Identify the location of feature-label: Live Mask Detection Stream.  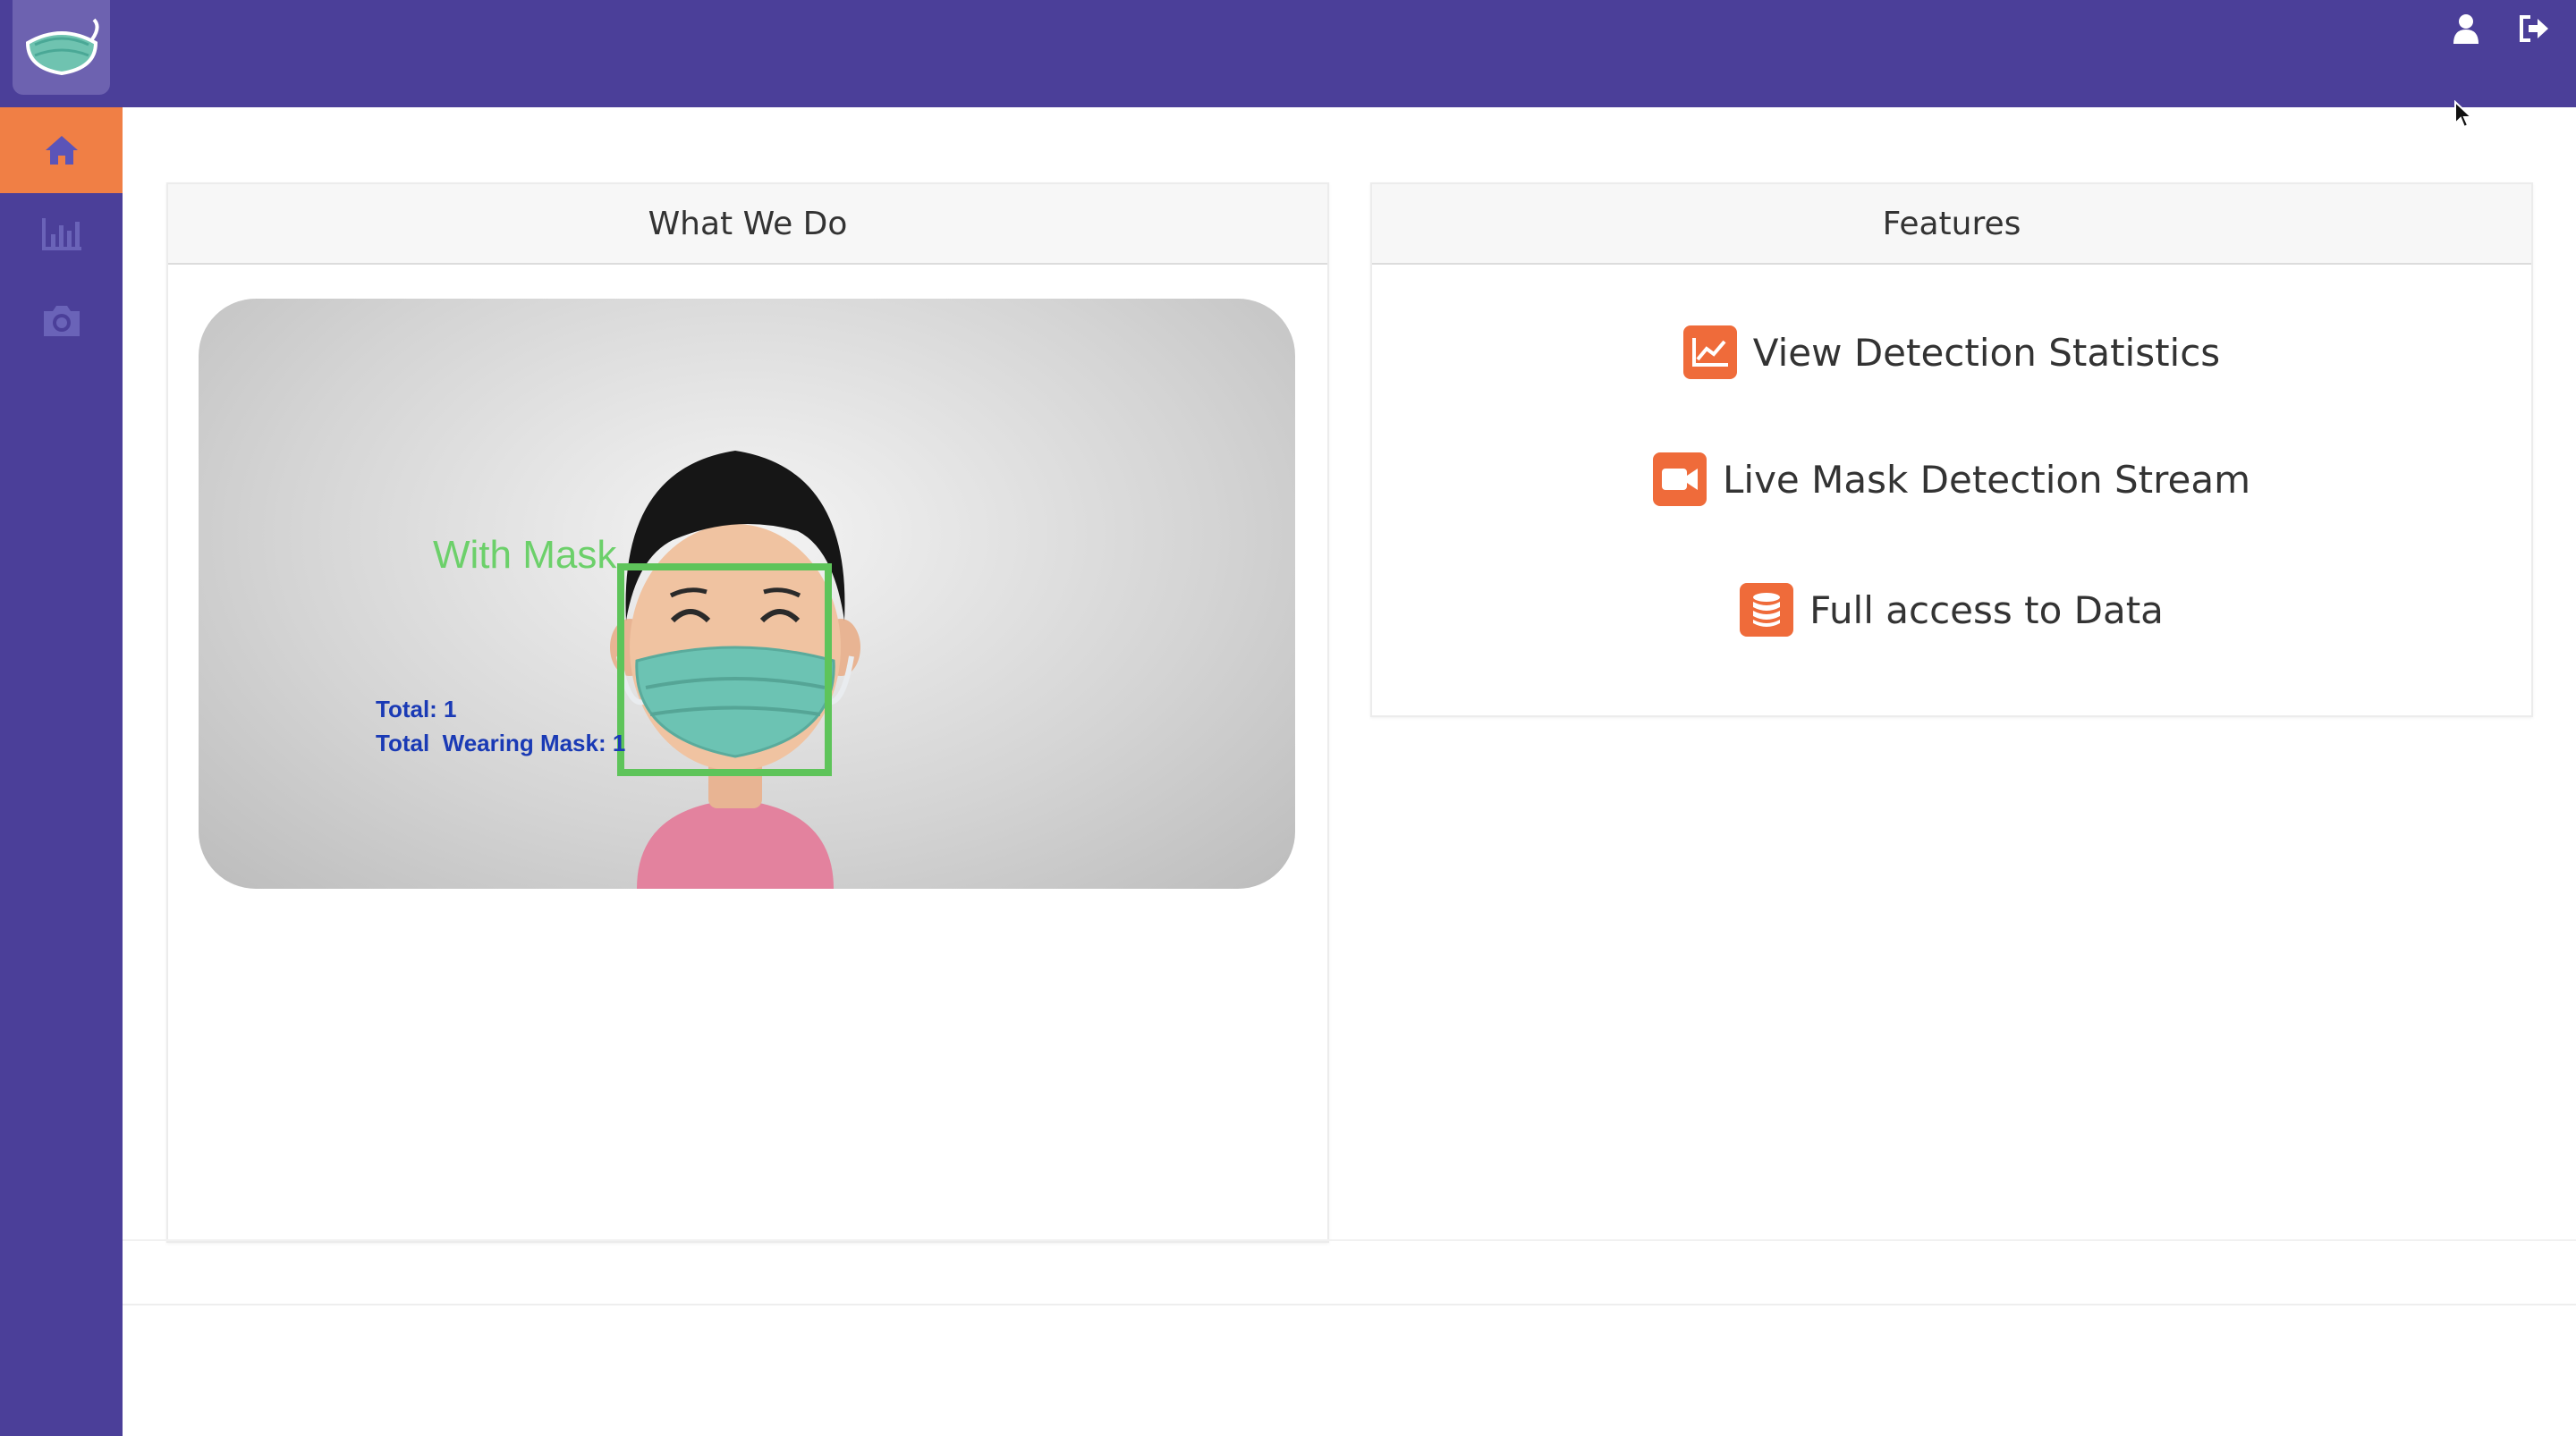
(1986, 479).